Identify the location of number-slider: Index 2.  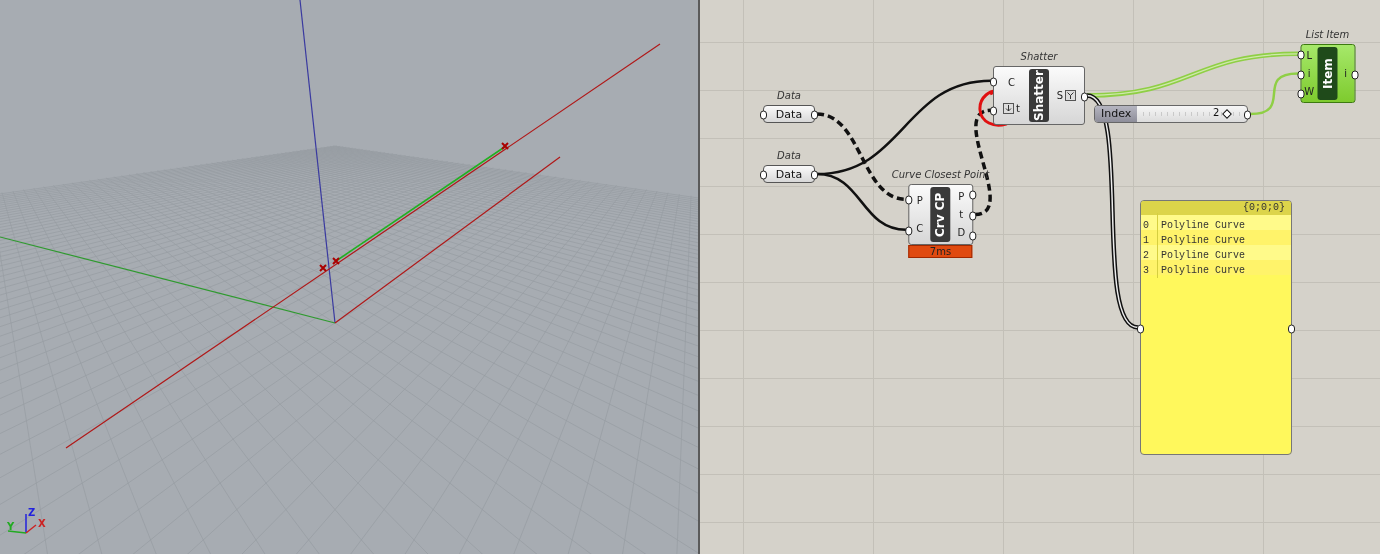
(1171, 114).